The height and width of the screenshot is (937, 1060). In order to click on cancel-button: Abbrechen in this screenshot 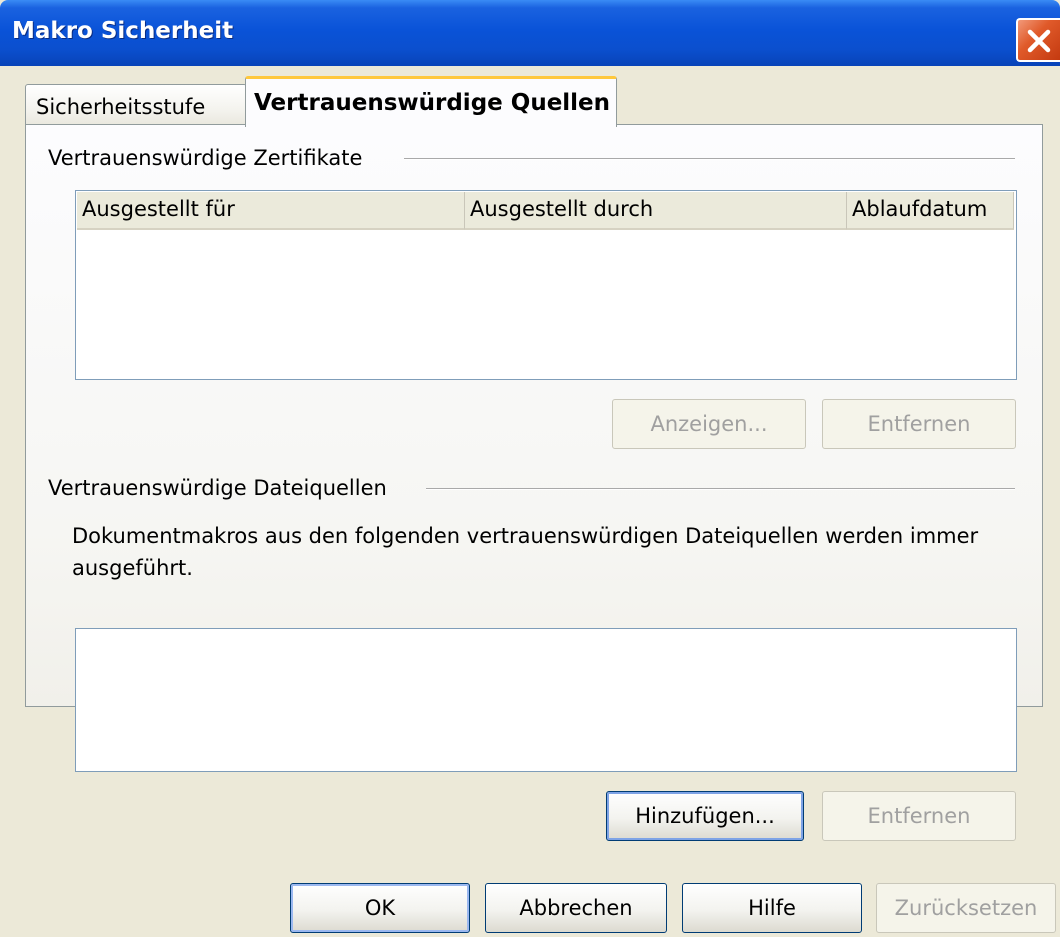, I will do `click(576, 908)`.